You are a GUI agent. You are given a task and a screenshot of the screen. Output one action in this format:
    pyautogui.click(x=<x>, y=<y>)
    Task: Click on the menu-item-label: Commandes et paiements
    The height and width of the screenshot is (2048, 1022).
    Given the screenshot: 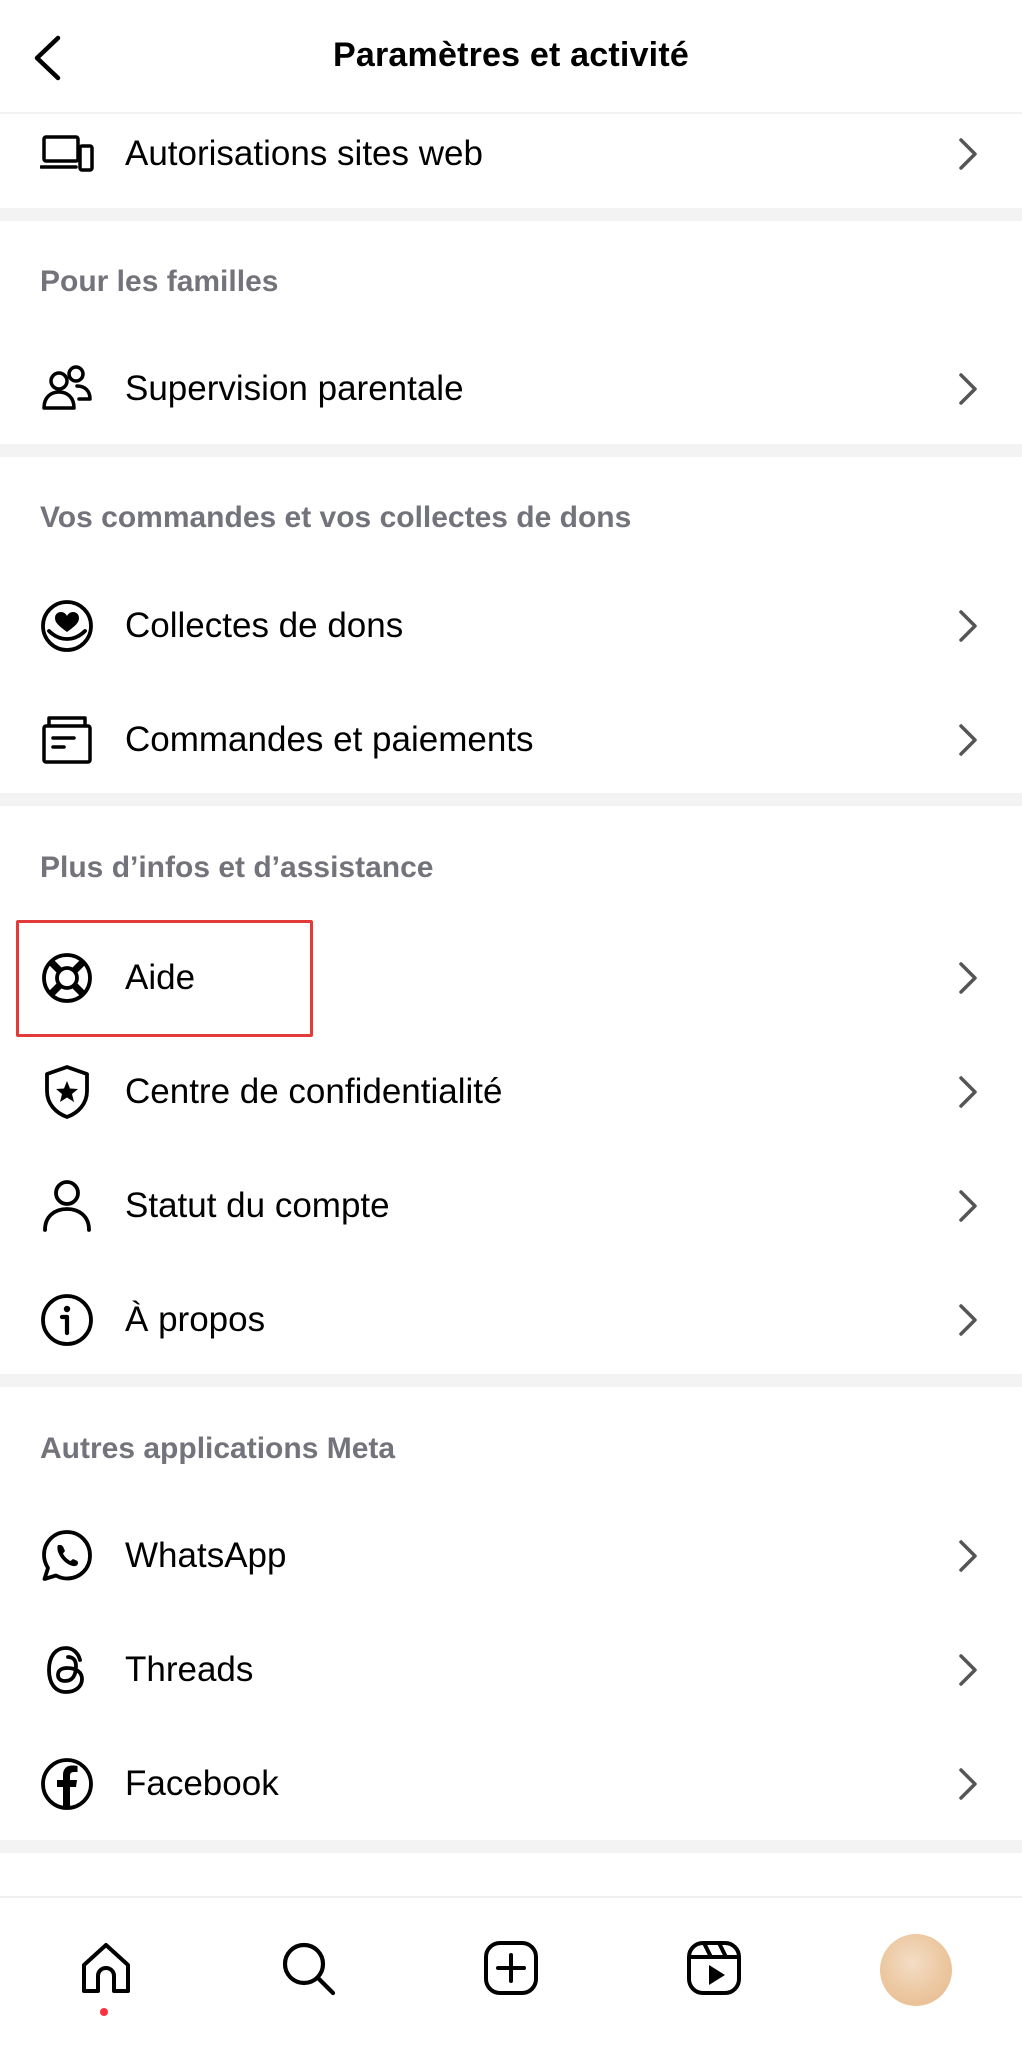 What is the action you would take?
    pyautogui.click(x=329, y=739)
    